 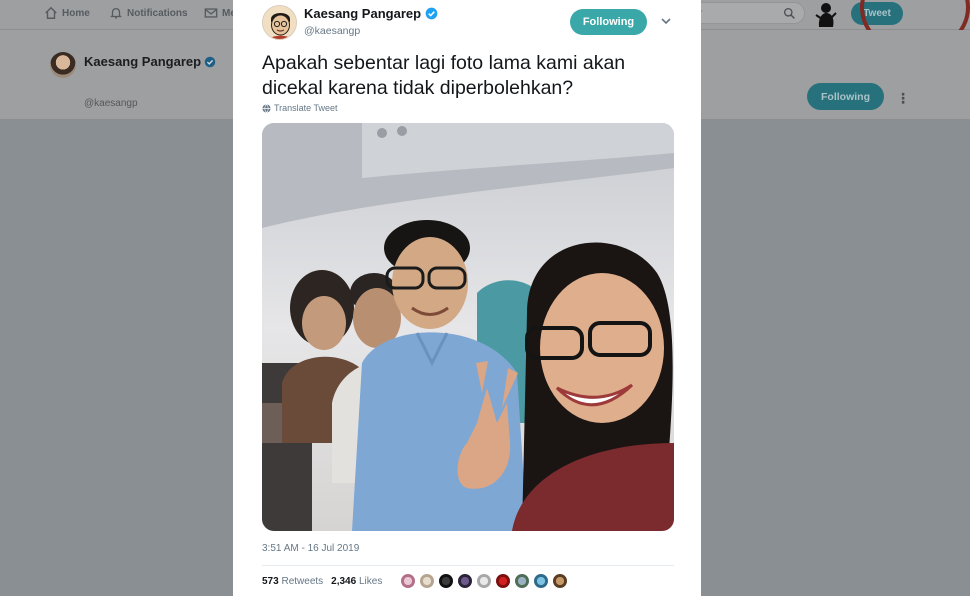 What do you see at coordinates (608, 22) in the screenshot?
I see `following-button: Following` at bounding box center [608, 22].